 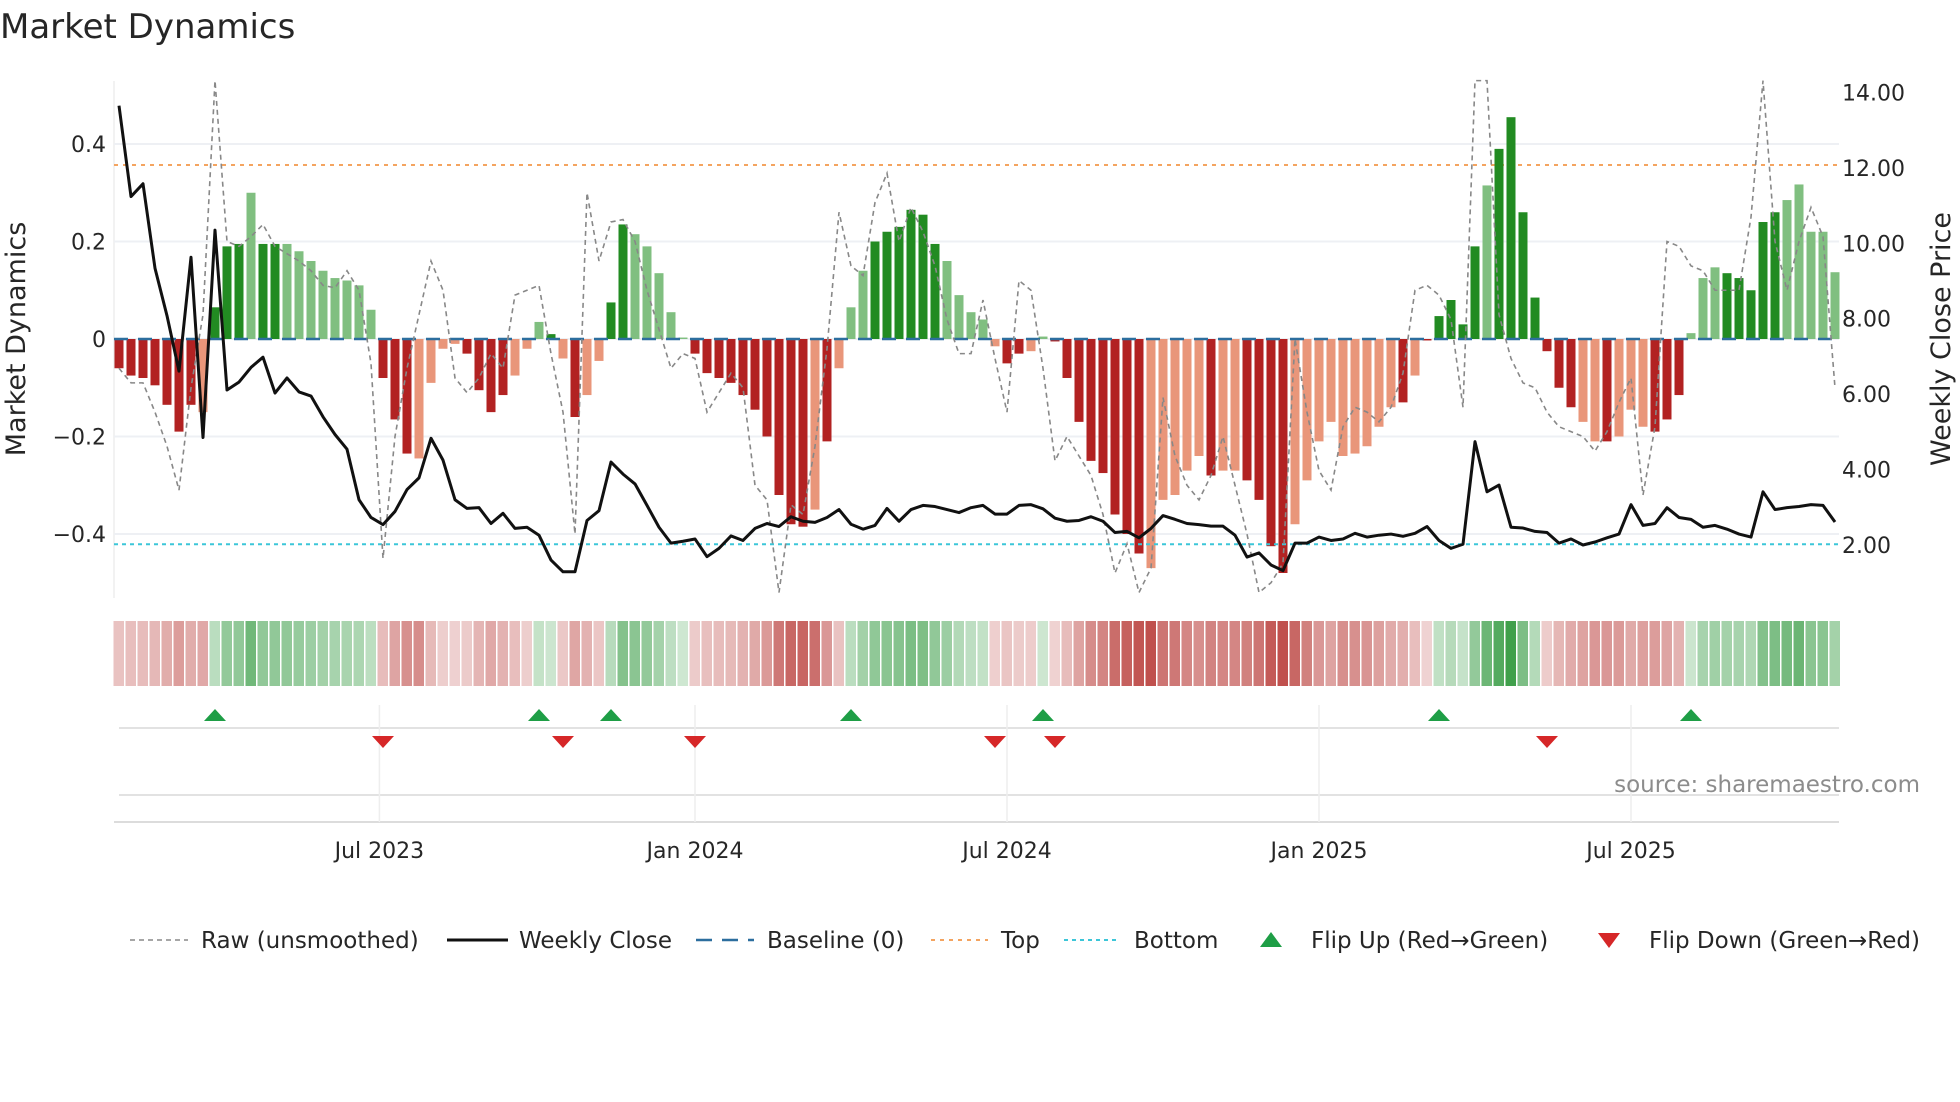 What do you see at coordinates (79, 340) in the screenshot?
I see `left-y-ticks: 0.4 0.2 0 −0.2 −0.4` at bounding box center [79, 340].